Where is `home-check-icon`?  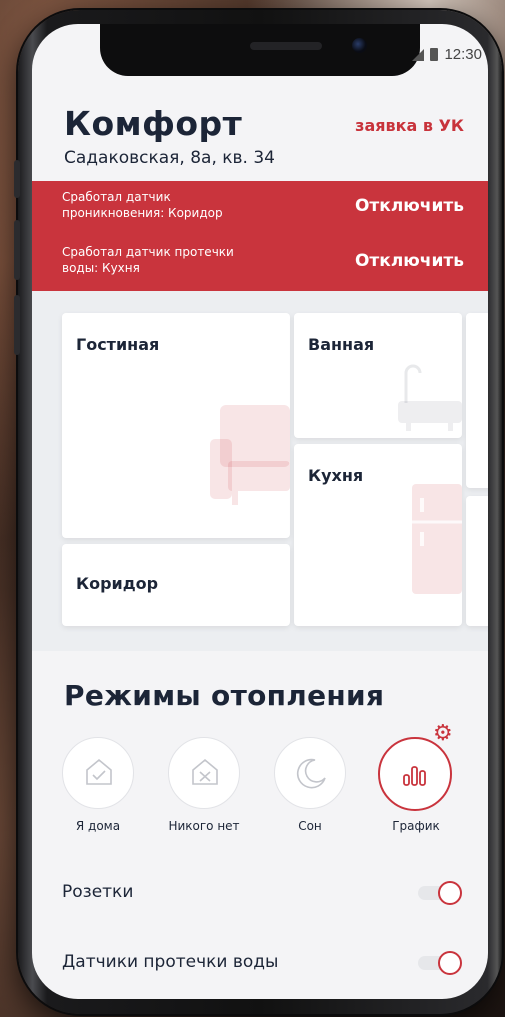
home-check-icon is located at coordinates (99, 771).